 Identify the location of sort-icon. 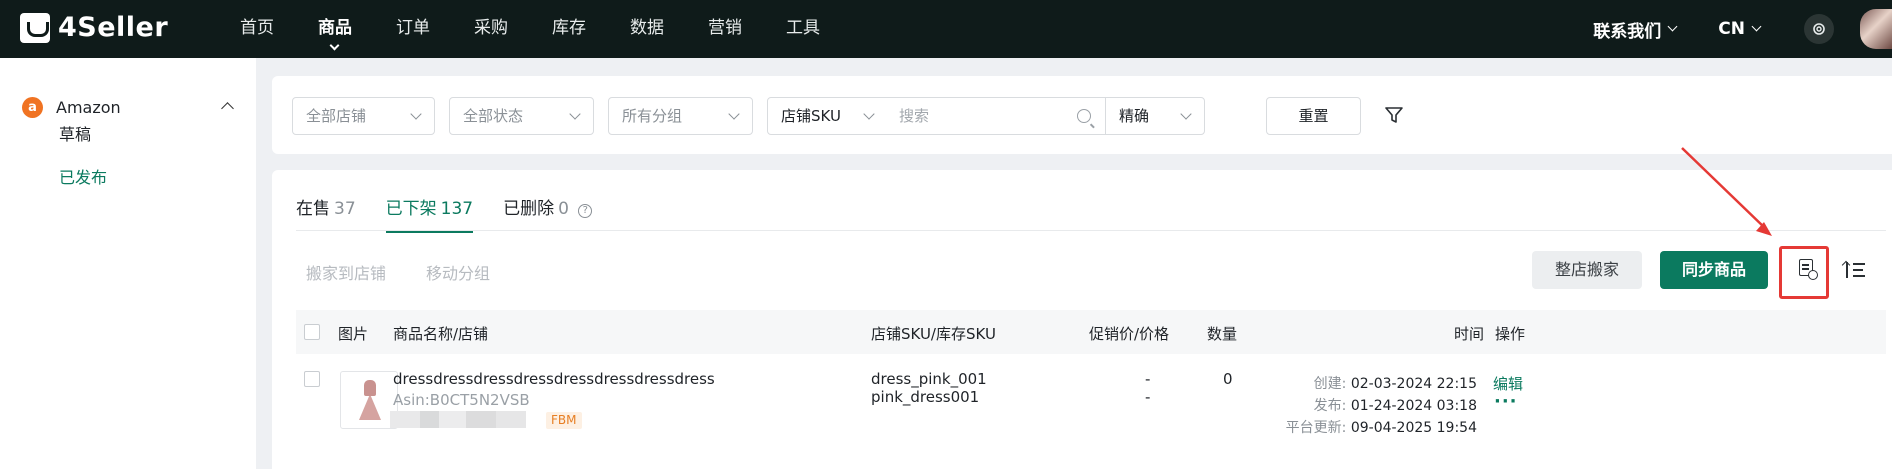
(1855, 270).